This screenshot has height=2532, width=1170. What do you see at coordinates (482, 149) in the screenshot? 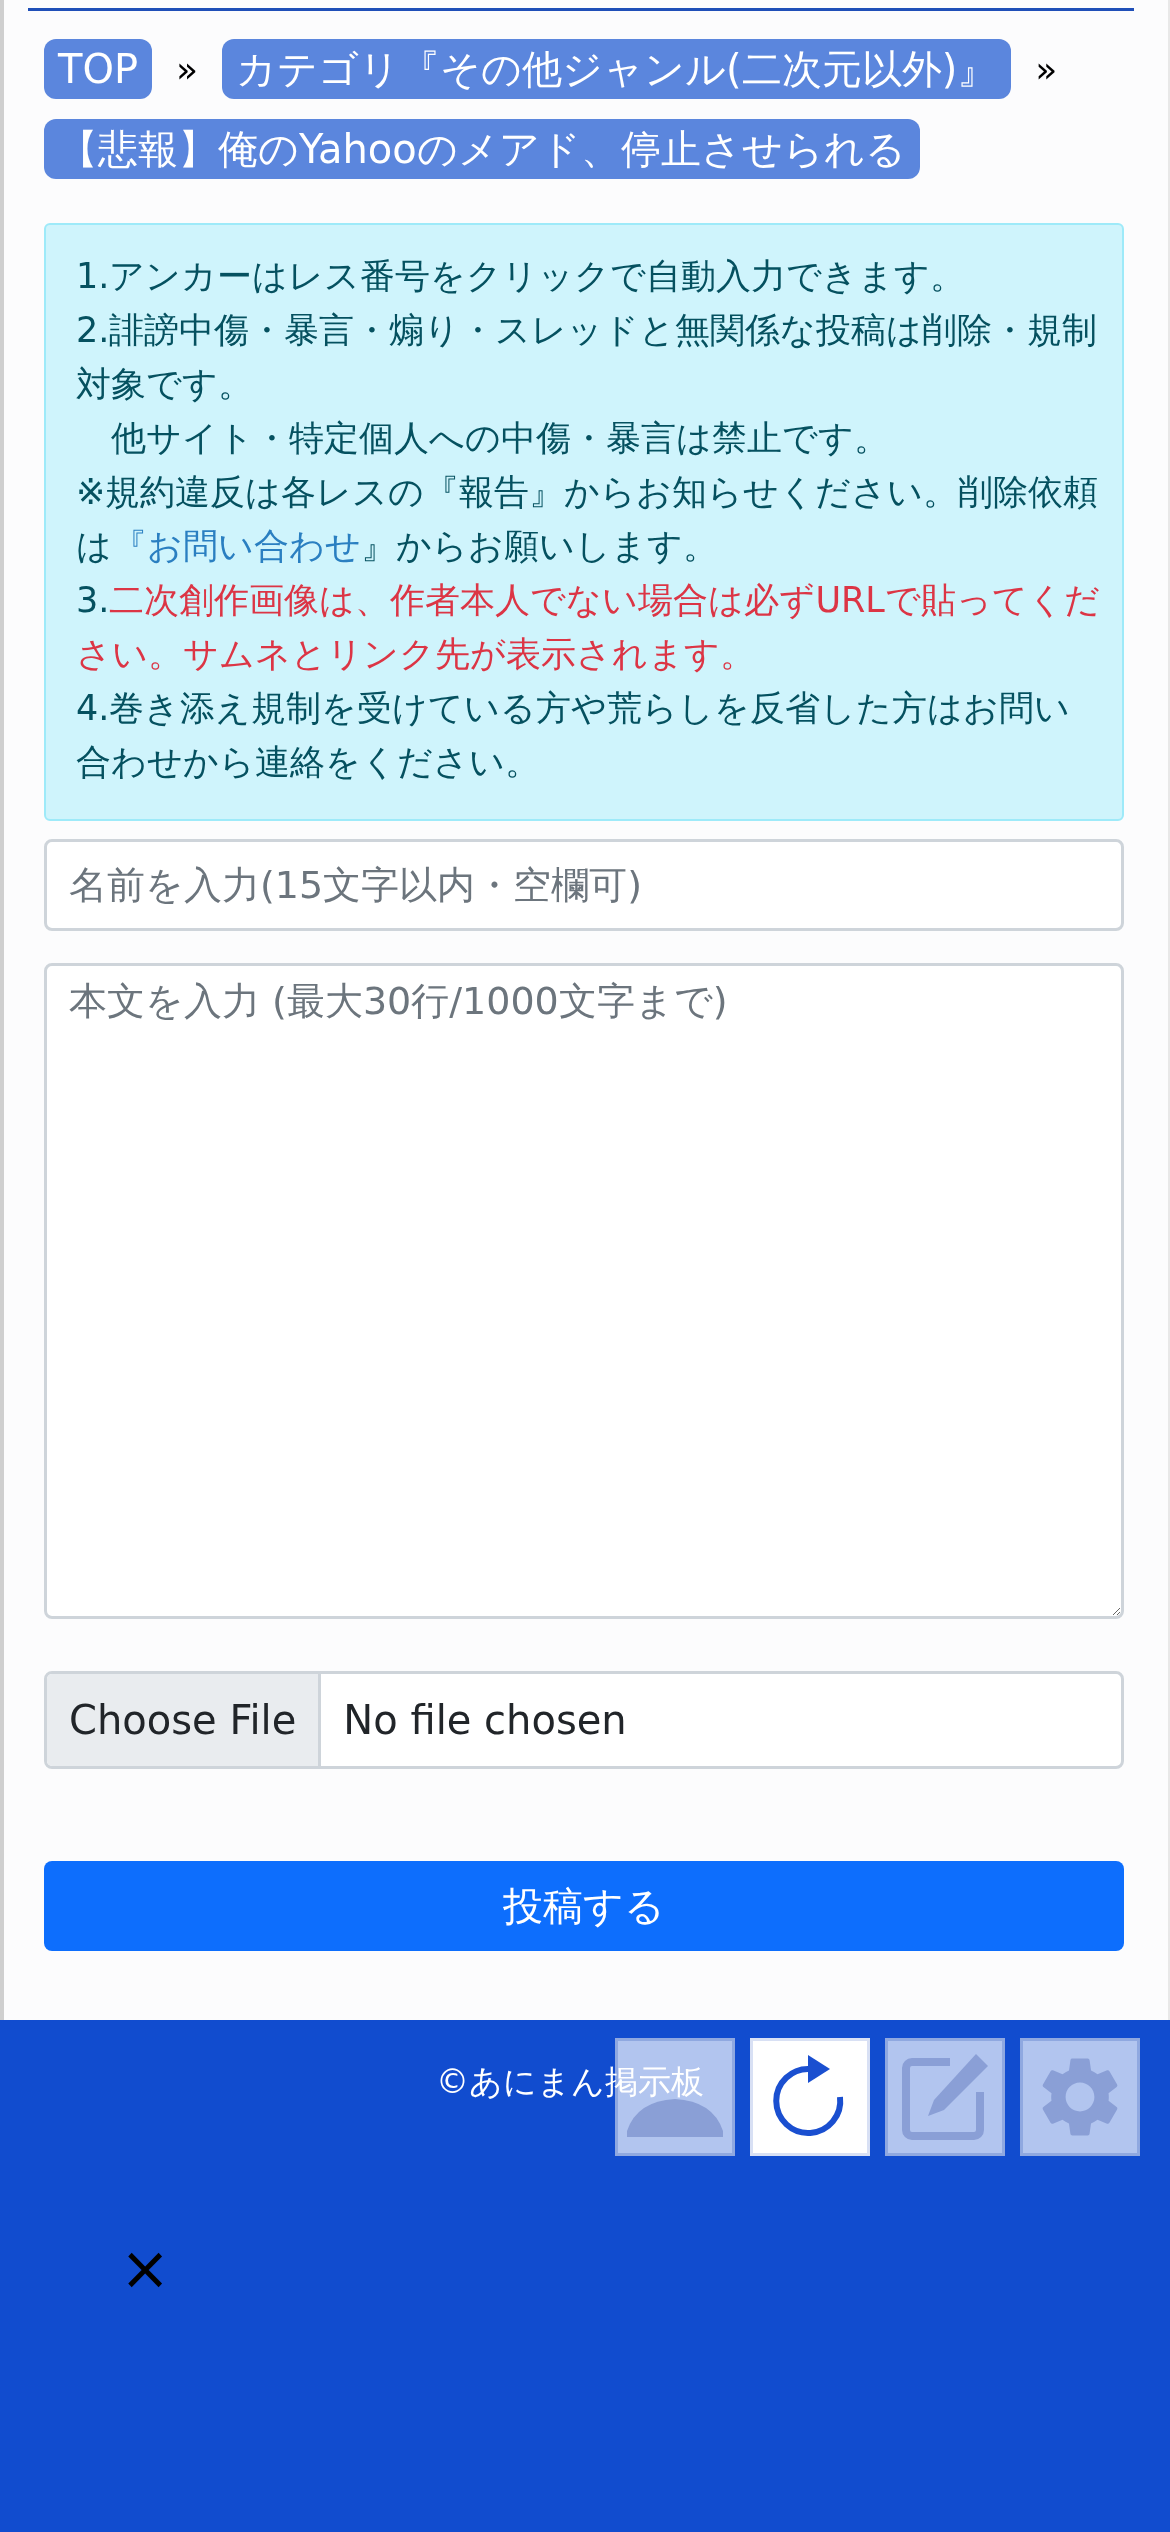
I see `breadcrumb-link: 【悲報】俺のYahooのメアド、停止させられる` at bounding box center [482, 149].